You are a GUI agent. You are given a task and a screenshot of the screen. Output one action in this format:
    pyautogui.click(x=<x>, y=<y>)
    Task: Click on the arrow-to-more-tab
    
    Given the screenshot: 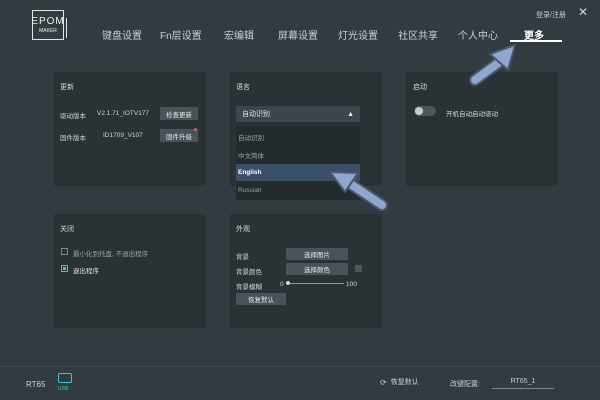 What is the action you would take?
    pyautogui.click(x=492, y=65)
    